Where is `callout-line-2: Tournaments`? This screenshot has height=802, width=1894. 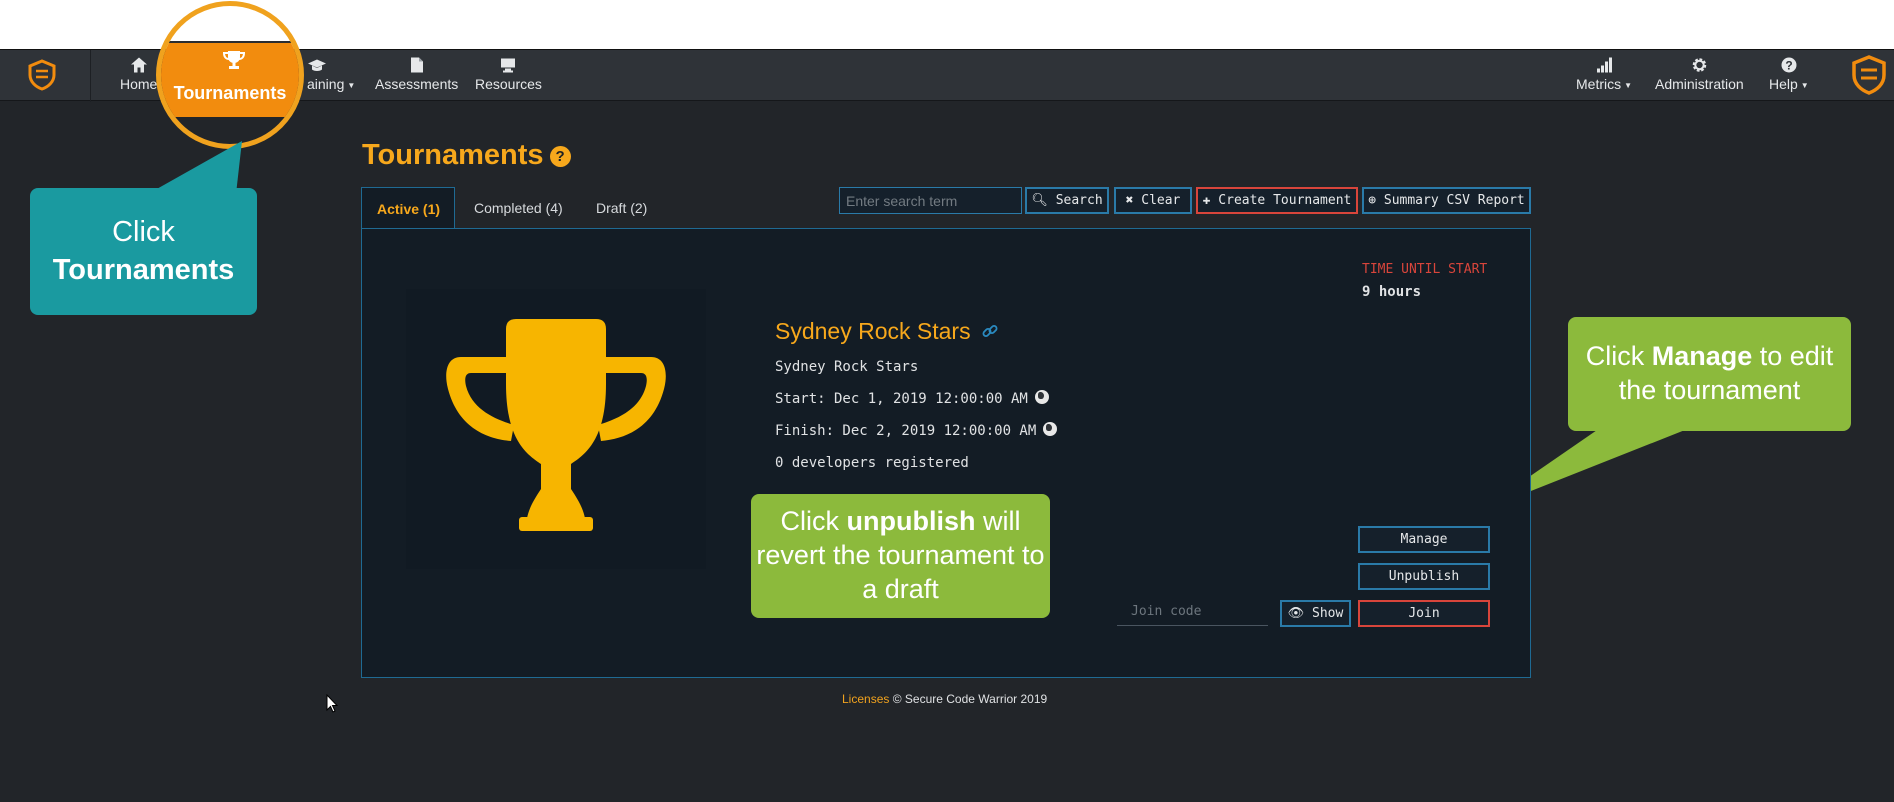
callout-line-2: Tournaments is located at coordinates (143, 270).